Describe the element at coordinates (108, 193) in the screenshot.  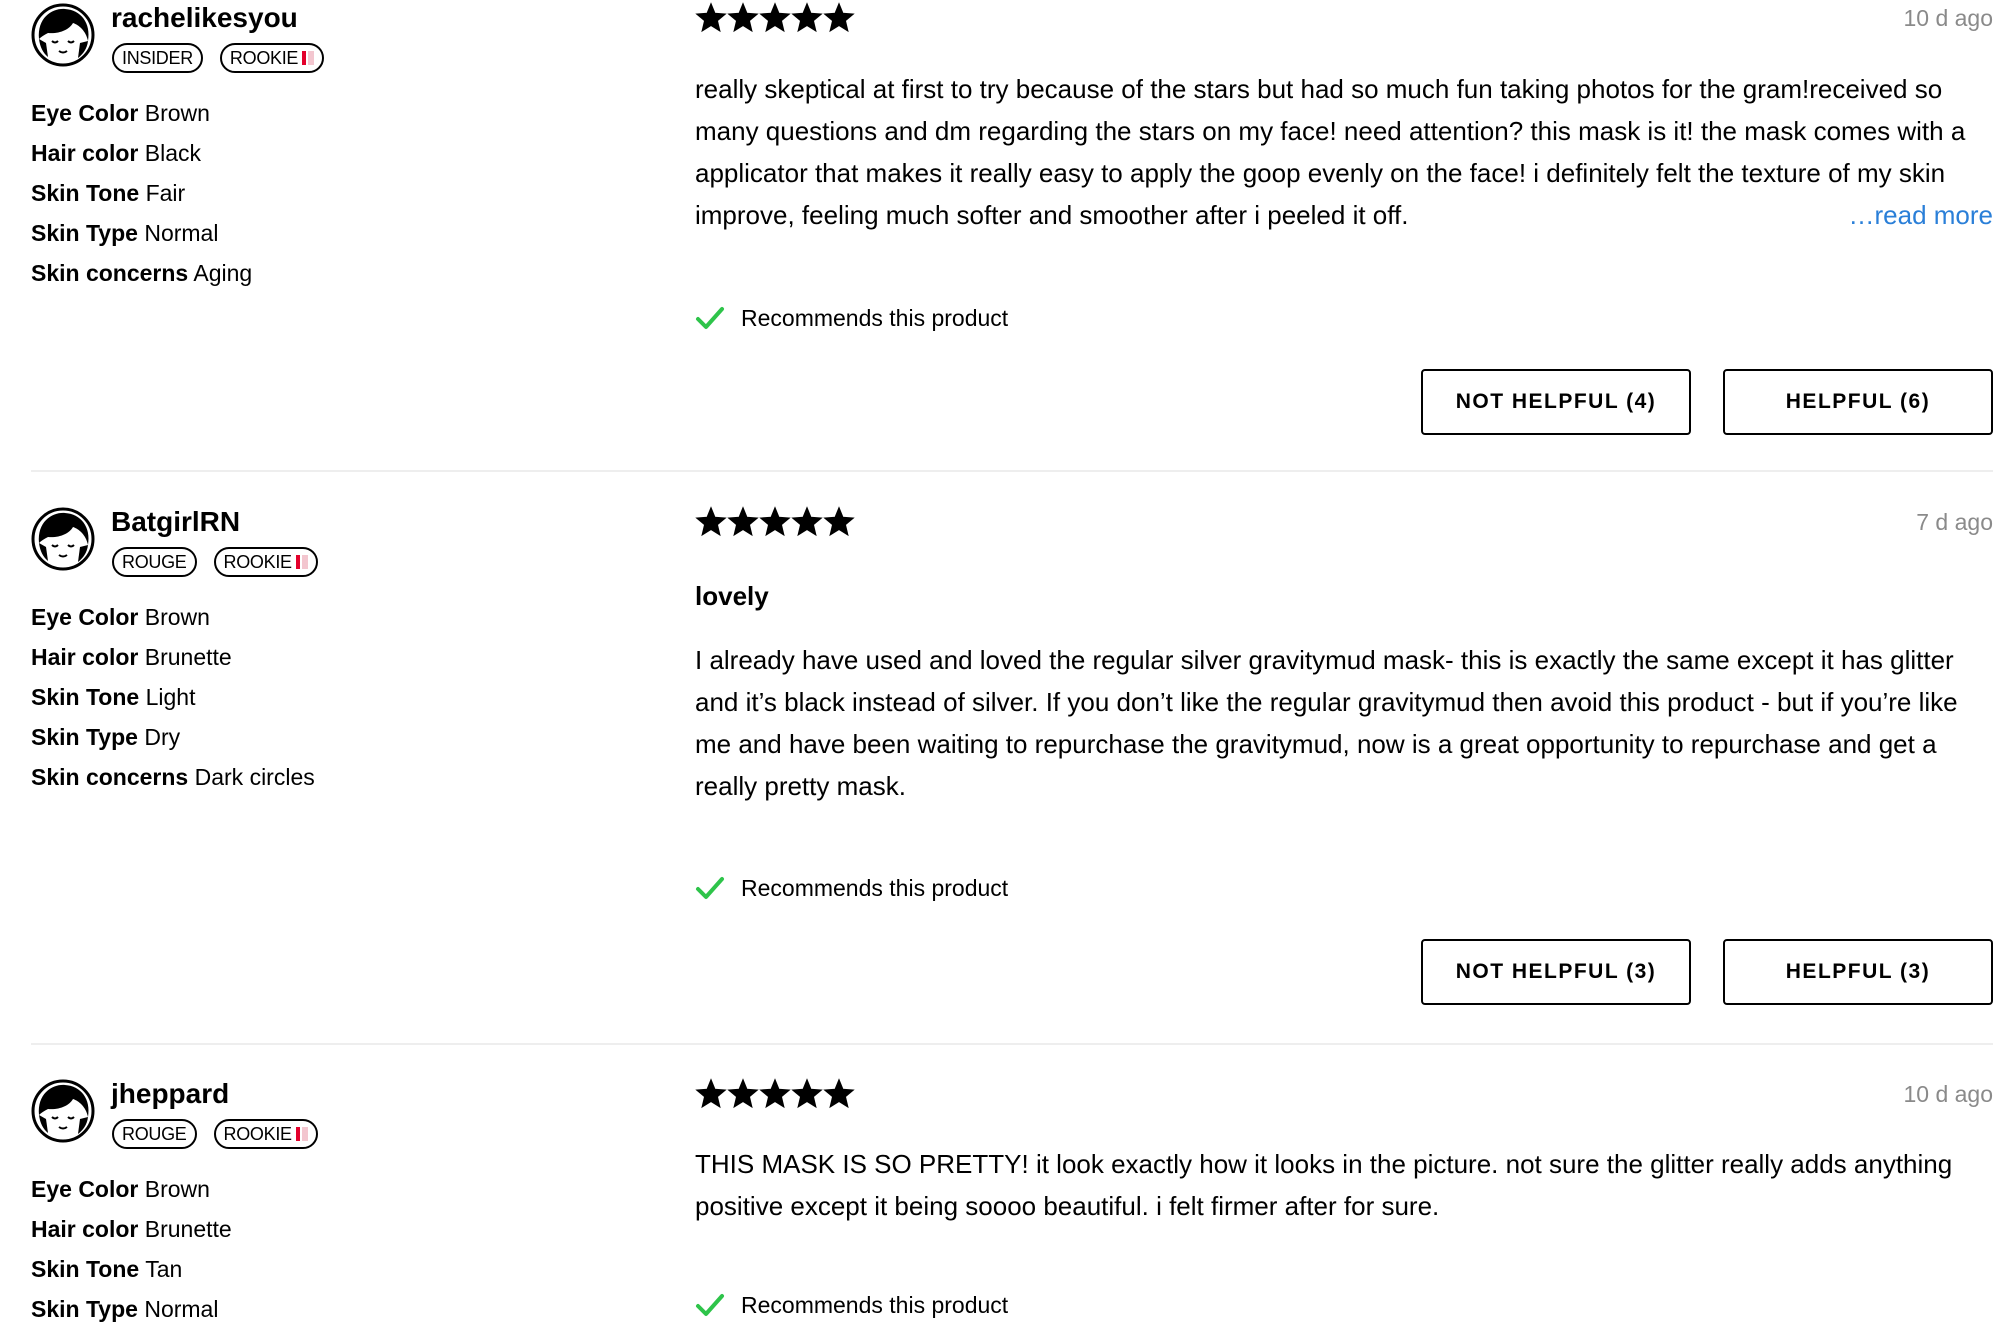
I see `attribute-skin-tone: Skin Tone Fair` at that location.